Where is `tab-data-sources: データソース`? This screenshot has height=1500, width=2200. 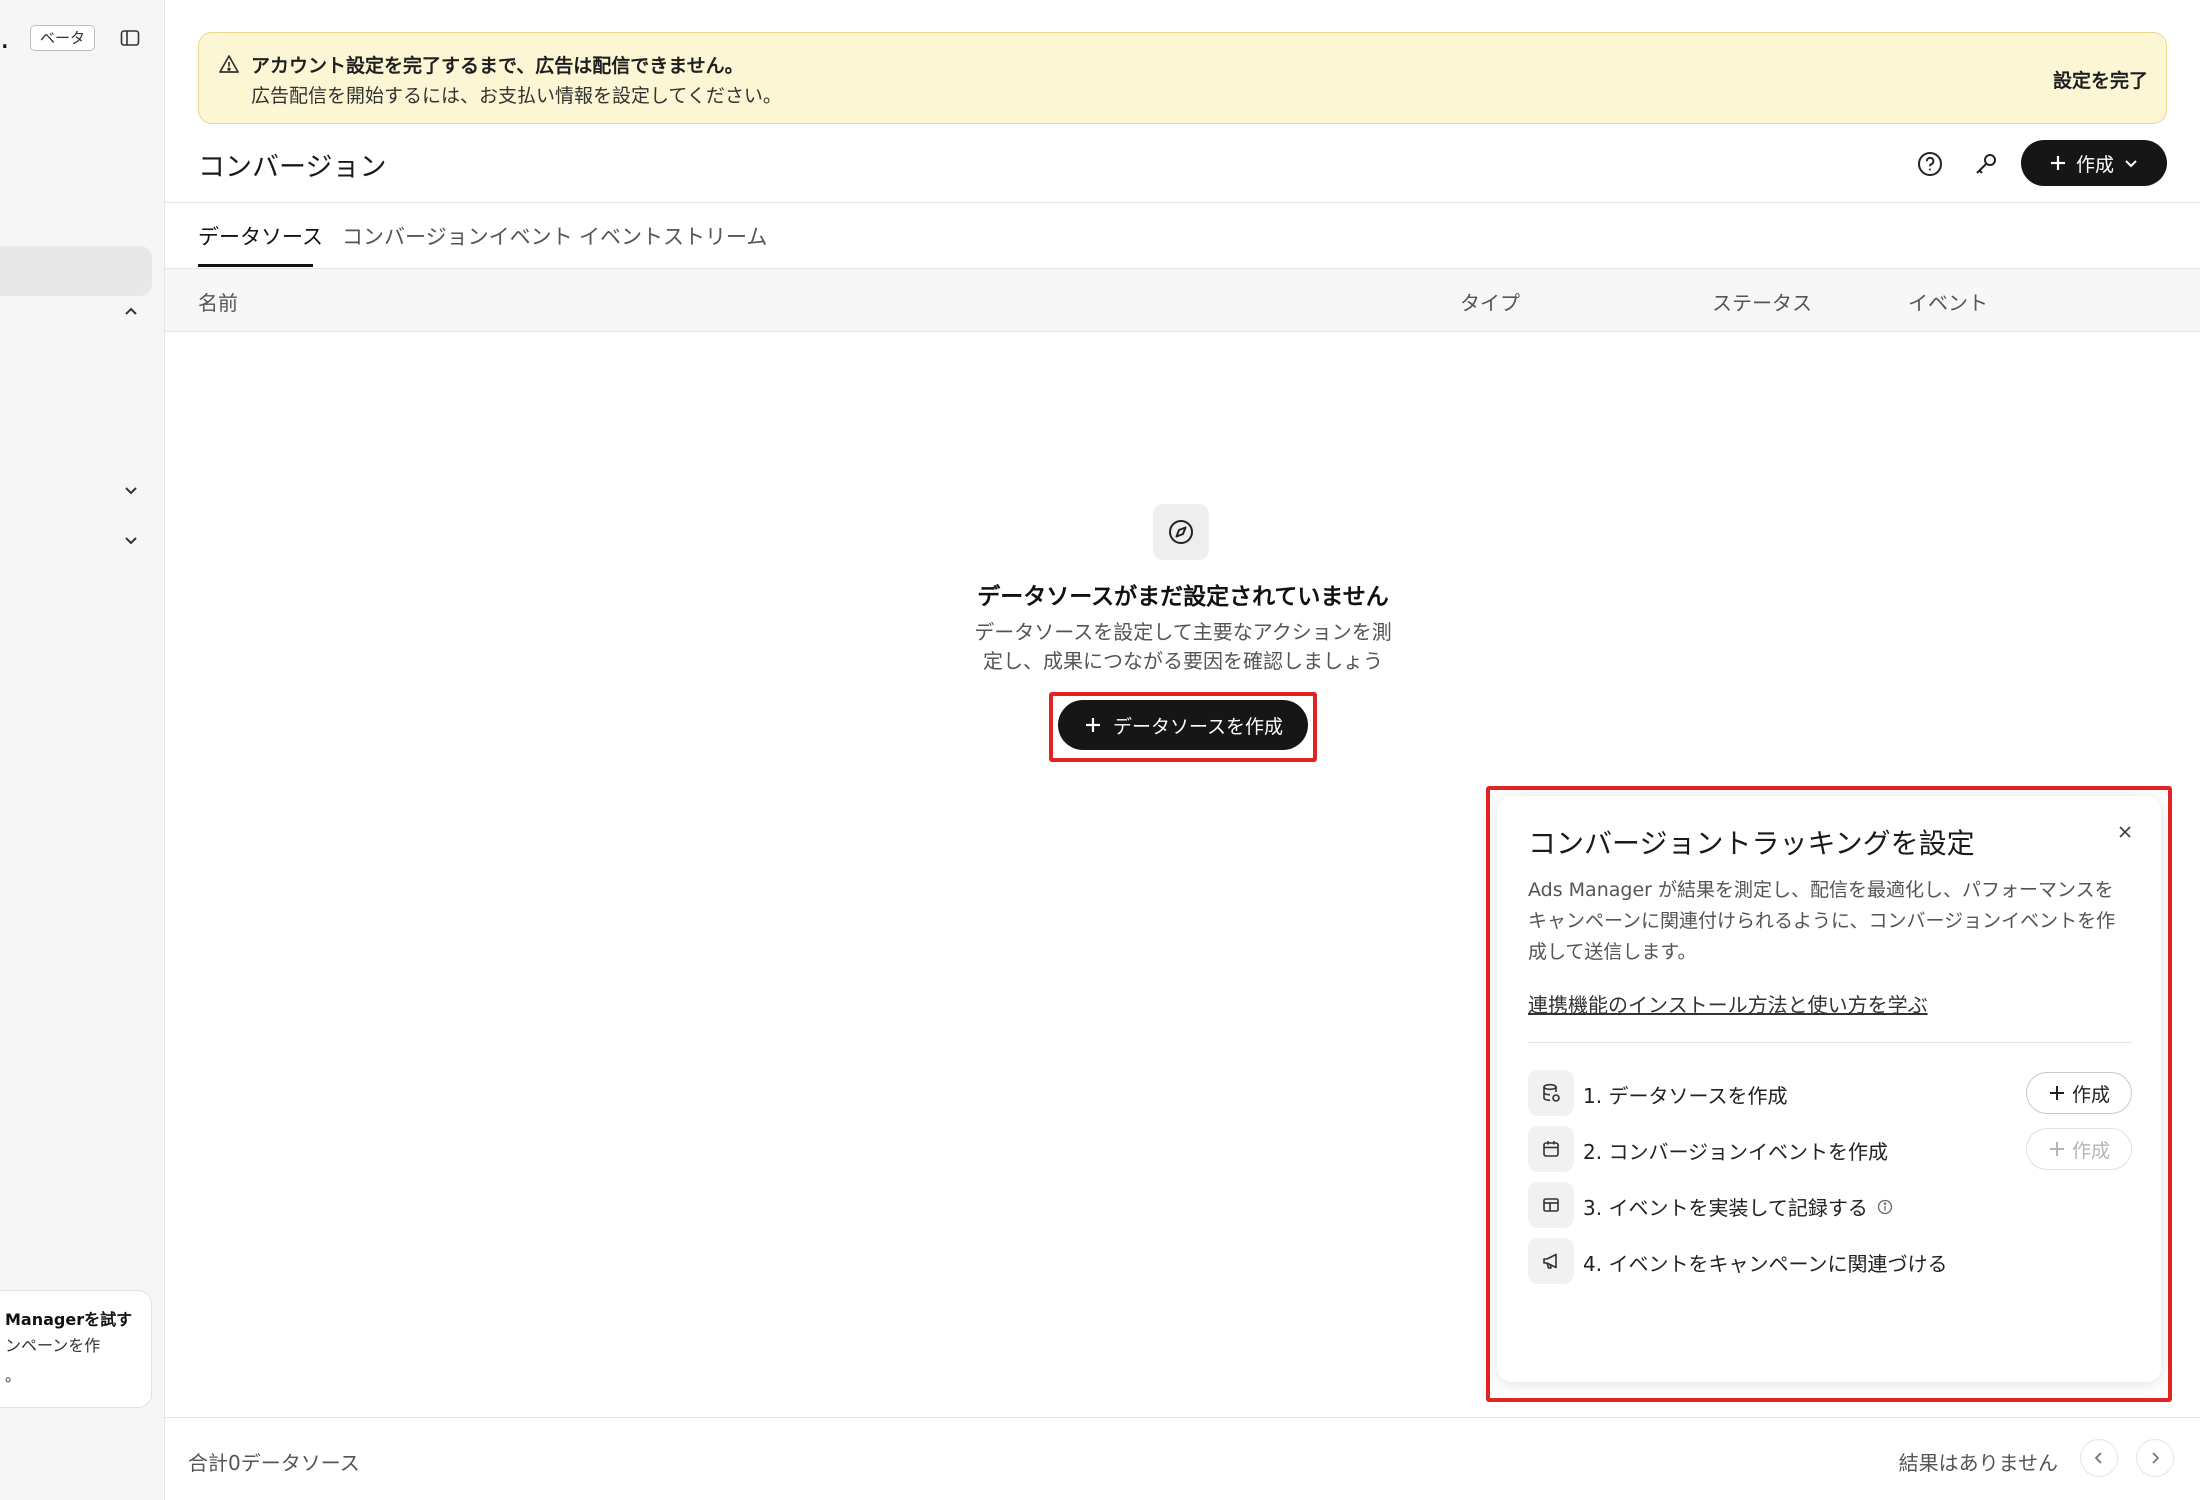
tab-data-sources: データソース is located at coordinates (260, 236).